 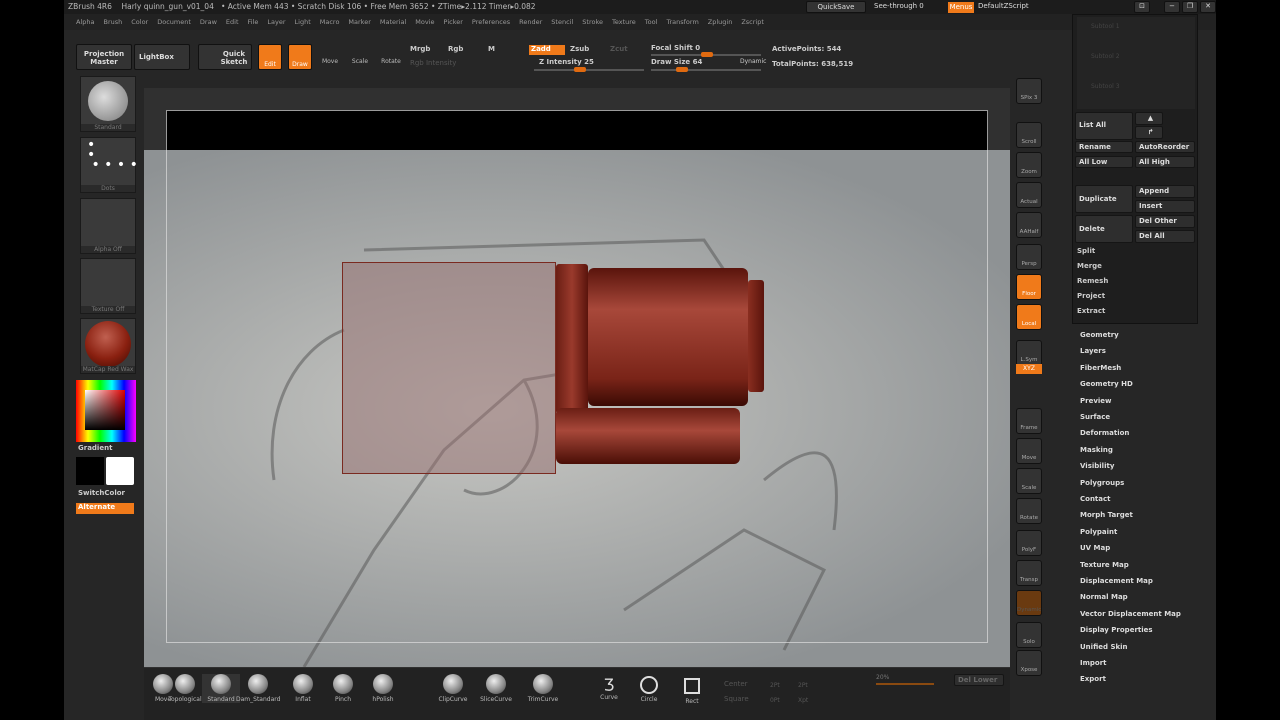 What do you see at coordinates (104, 57) in the screenshot?
I see `projection-master-button: Projection Master` at bounding box center [104, 57].